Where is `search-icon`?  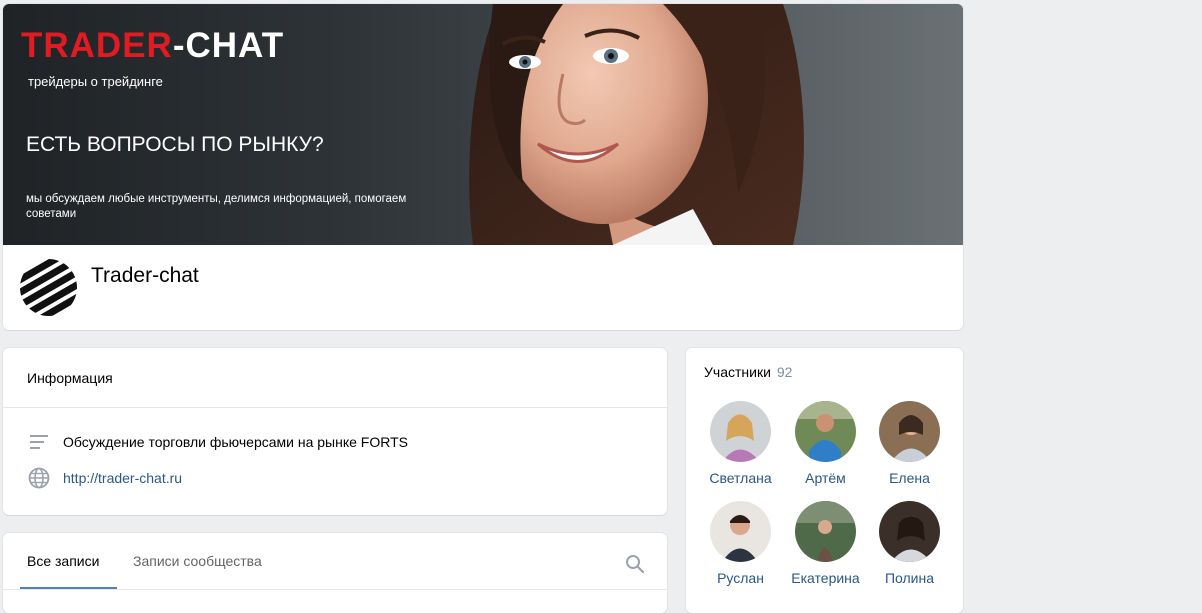 search-icon is located at coordinates (635, 564).